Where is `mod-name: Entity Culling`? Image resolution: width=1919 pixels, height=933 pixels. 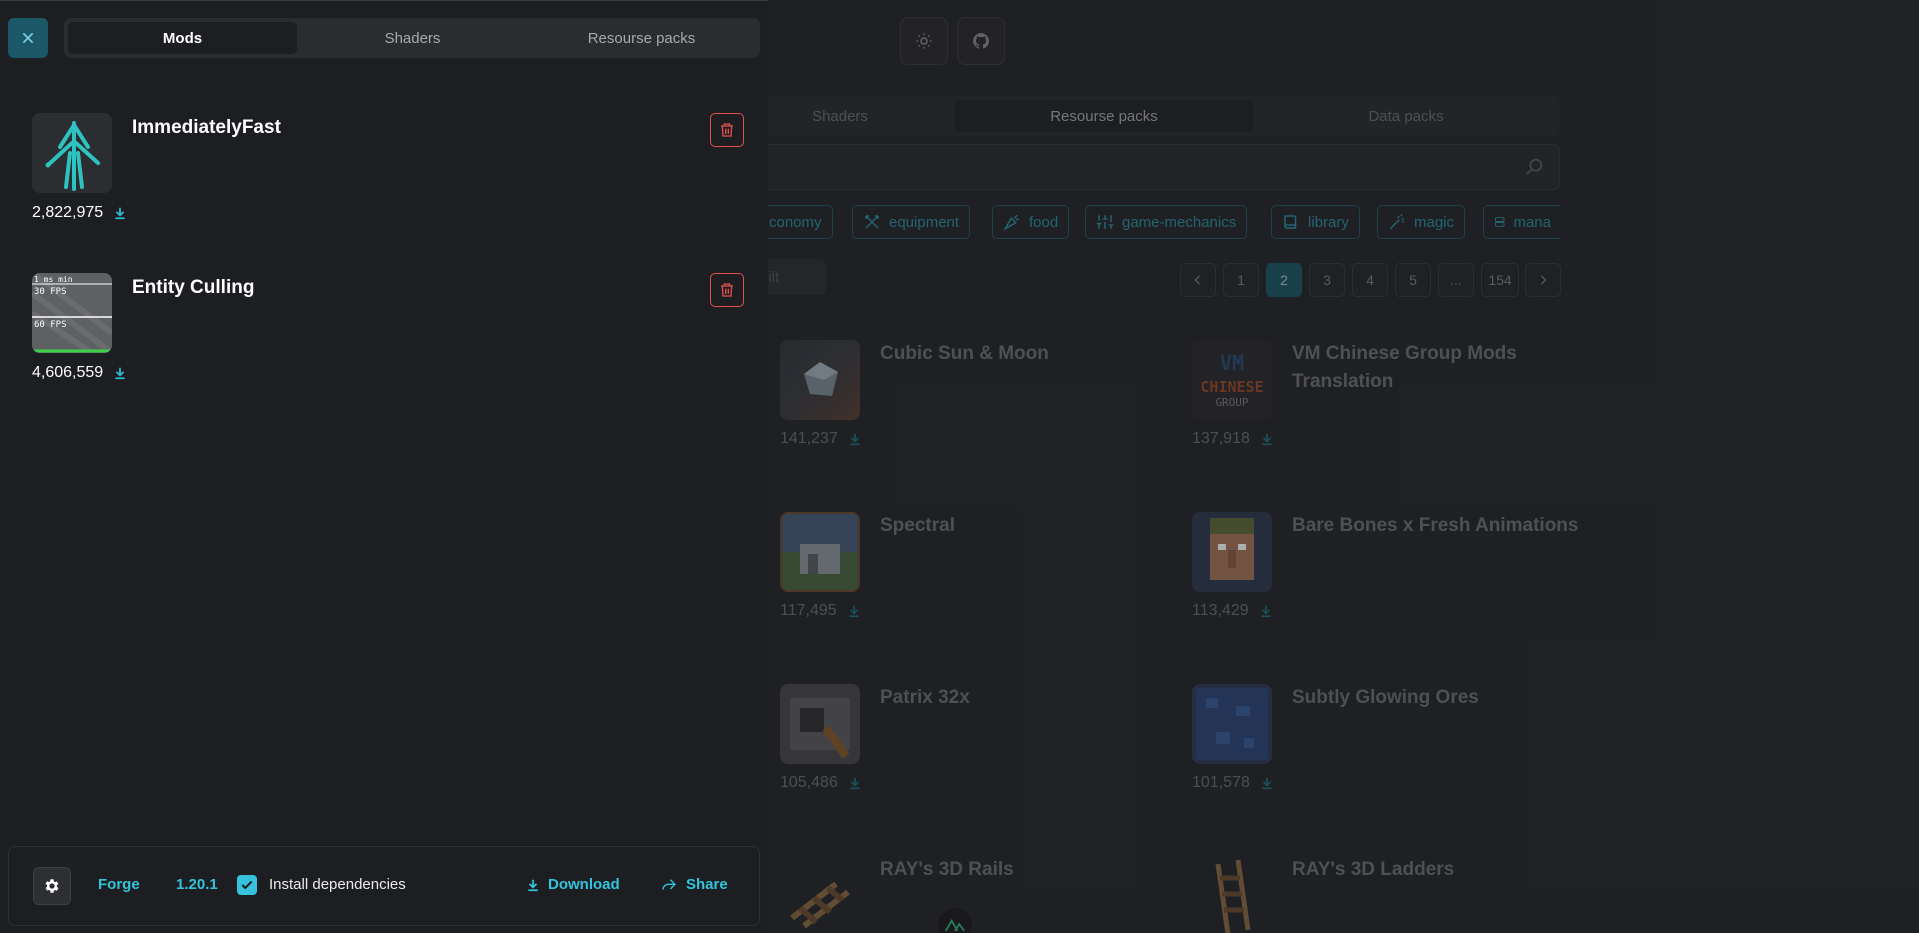 mod-name: Entity Culling is located at coordinates (193, 287).